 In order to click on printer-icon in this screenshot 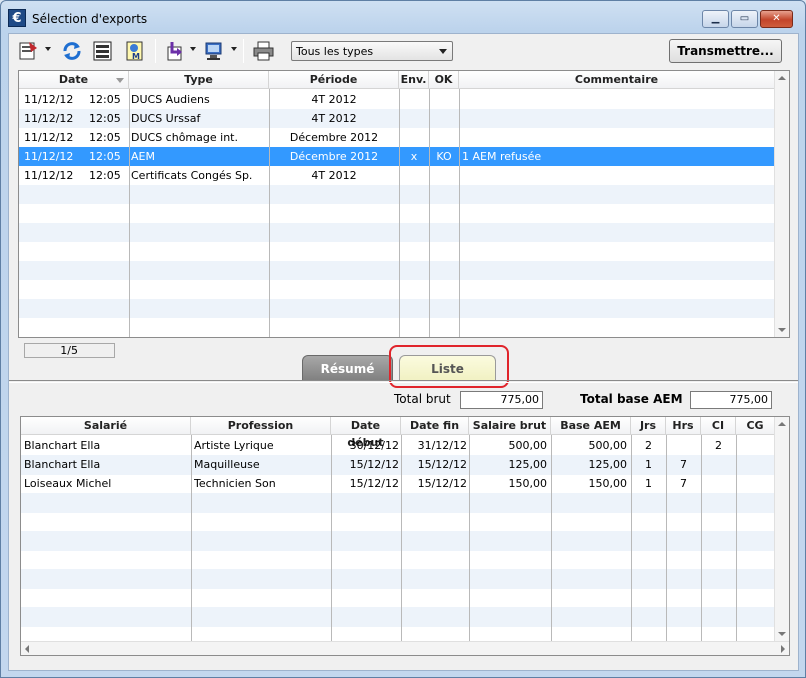, I will do `click(264, 51)`.